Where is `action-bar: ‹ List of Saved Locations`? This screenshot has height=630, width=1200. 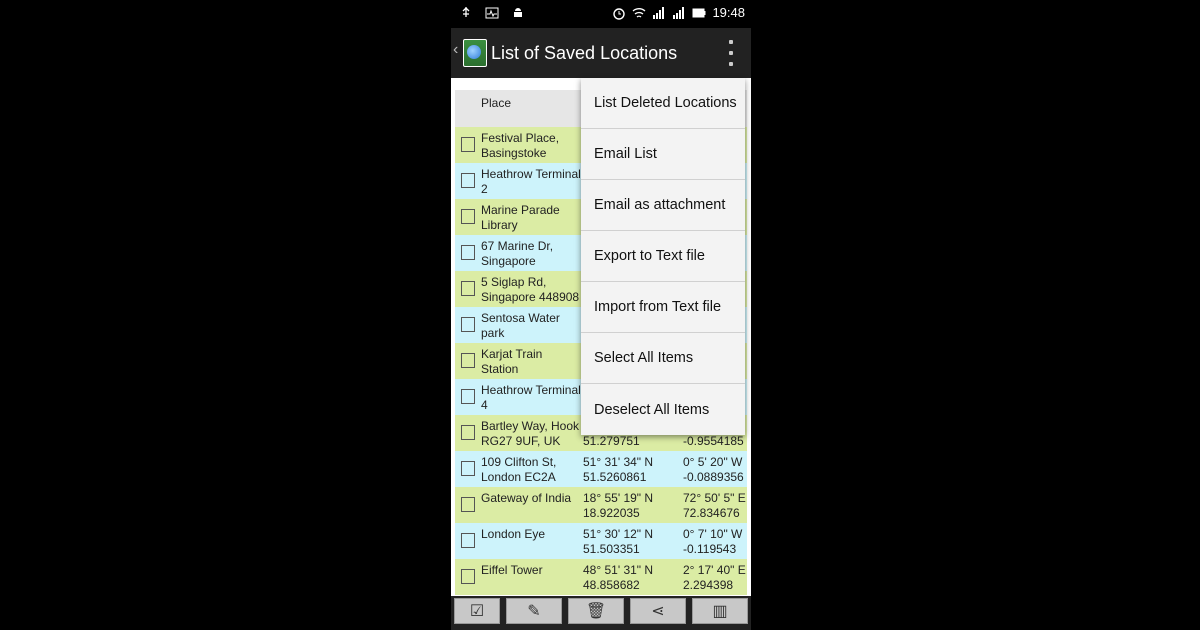
action-bar: ‹ List of Saved Locations is located at coordinates (601, 53).